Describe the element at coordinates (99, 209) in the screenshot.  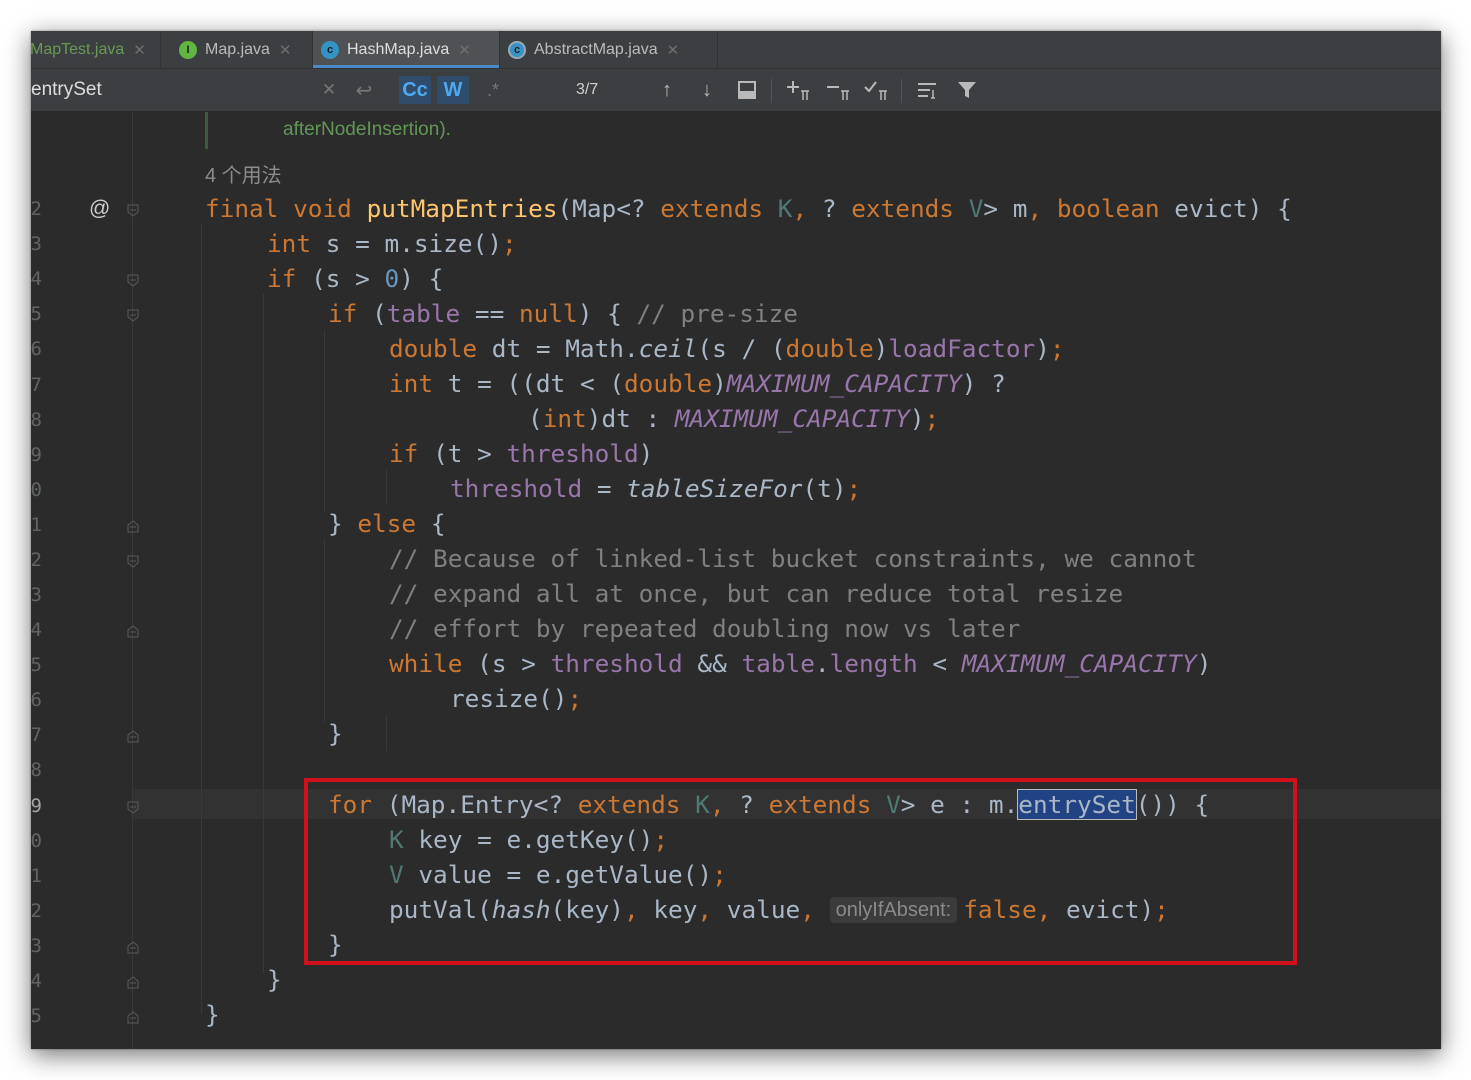
I see `override-at-icon: @` at that location.